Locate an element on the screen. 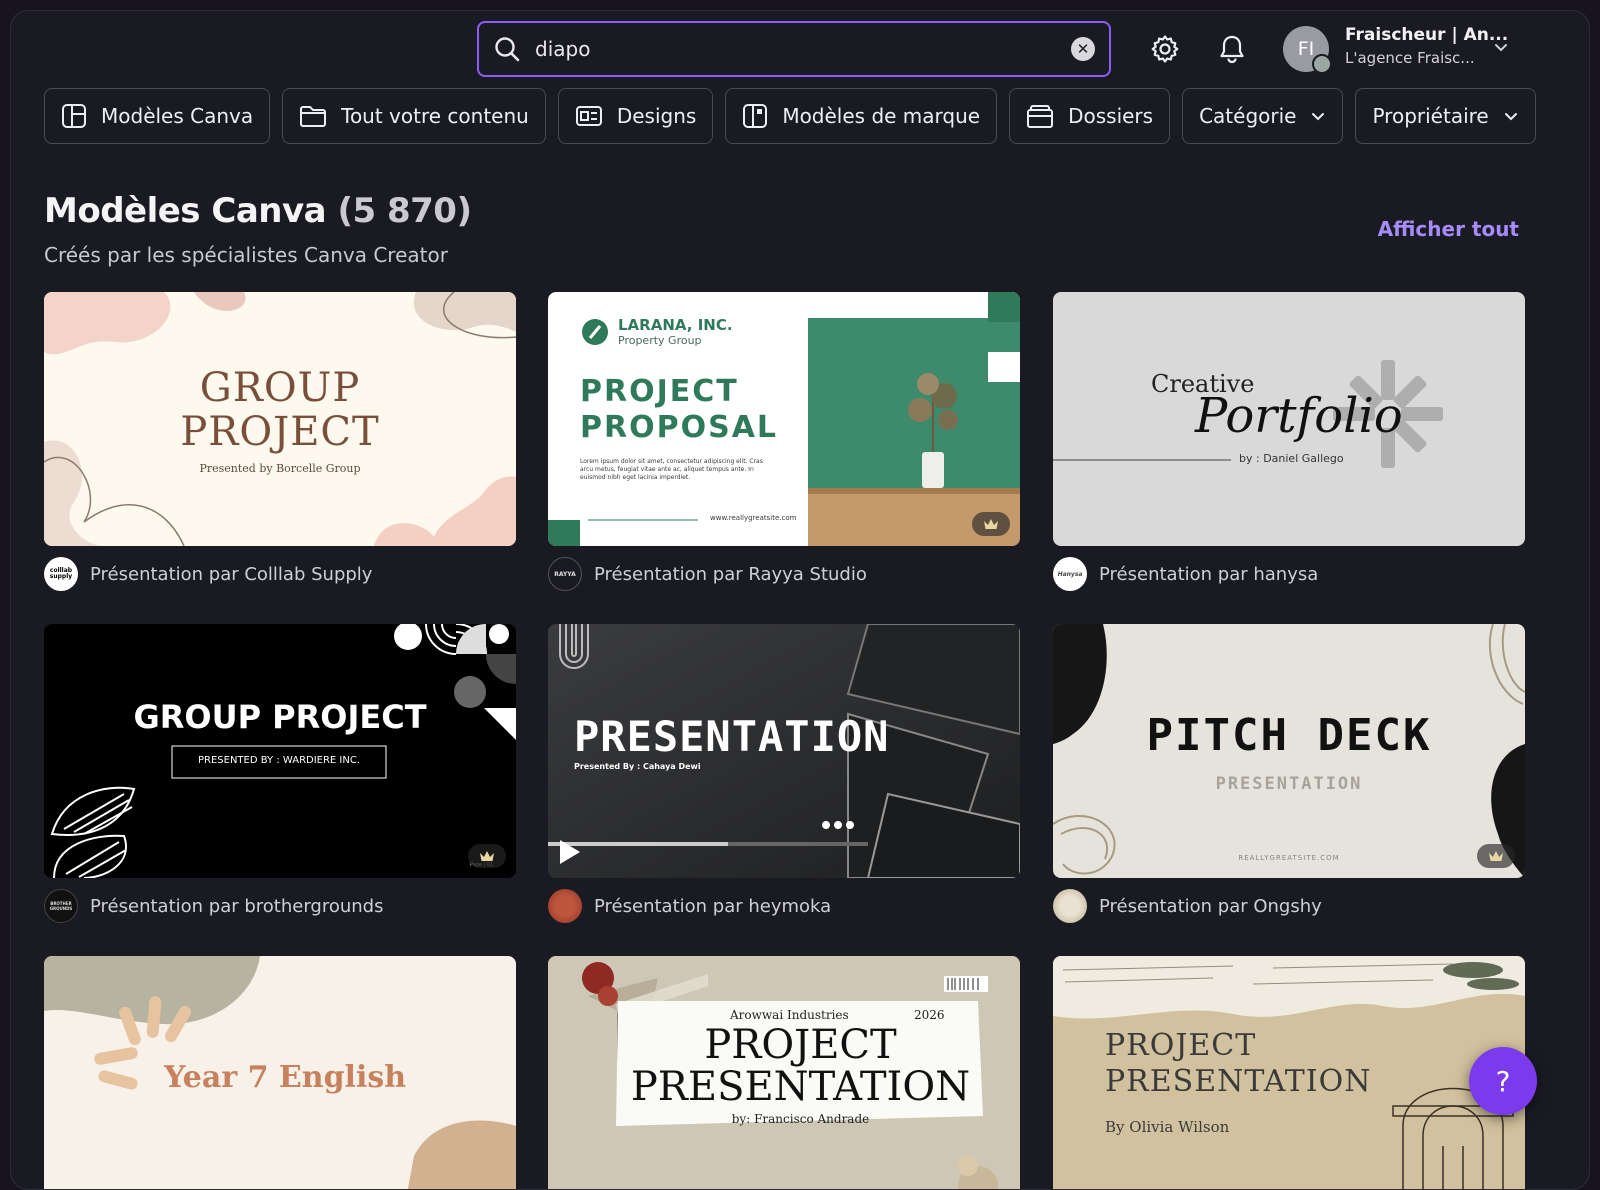 This screenshot has width=1600, height=1190. chip-proprietaire-dropdown: Propriétaire is located at coordinates (1445, 116).